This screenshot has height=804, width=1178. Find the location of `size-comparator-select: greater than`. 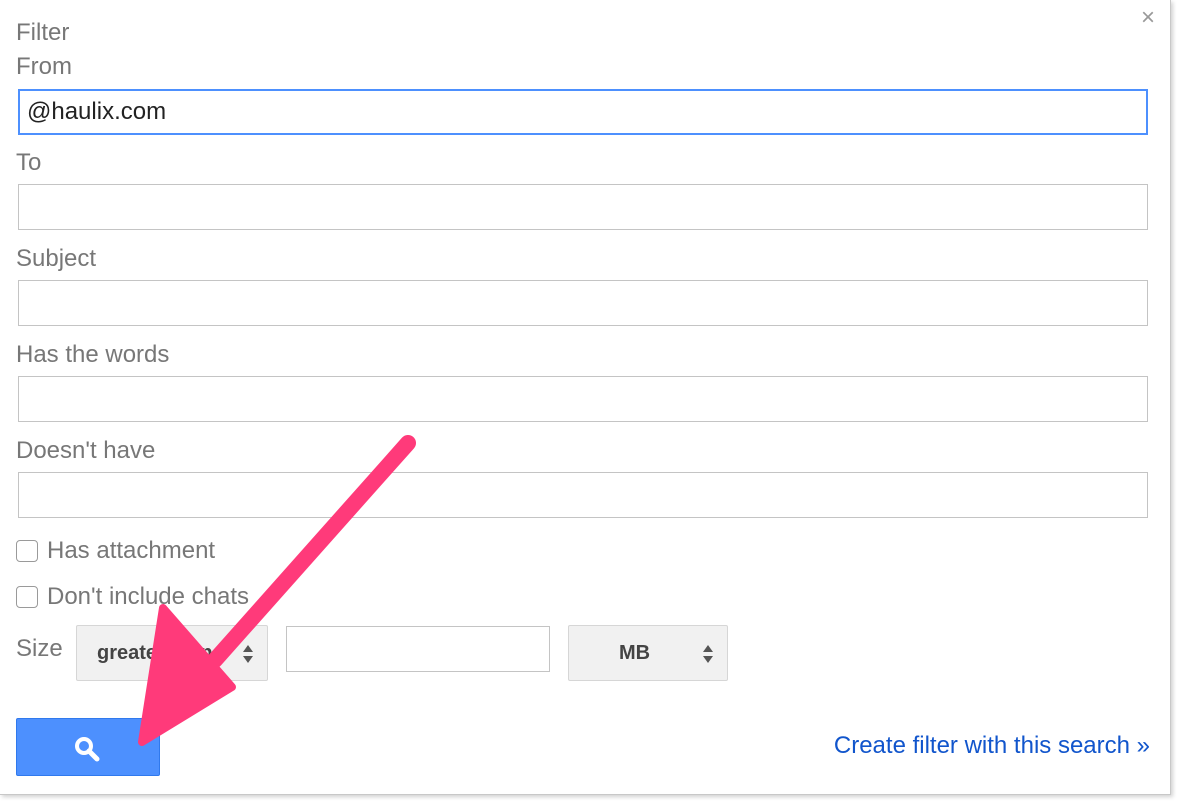

size-comparator-select: greater than is located at coordinates (172, 653).